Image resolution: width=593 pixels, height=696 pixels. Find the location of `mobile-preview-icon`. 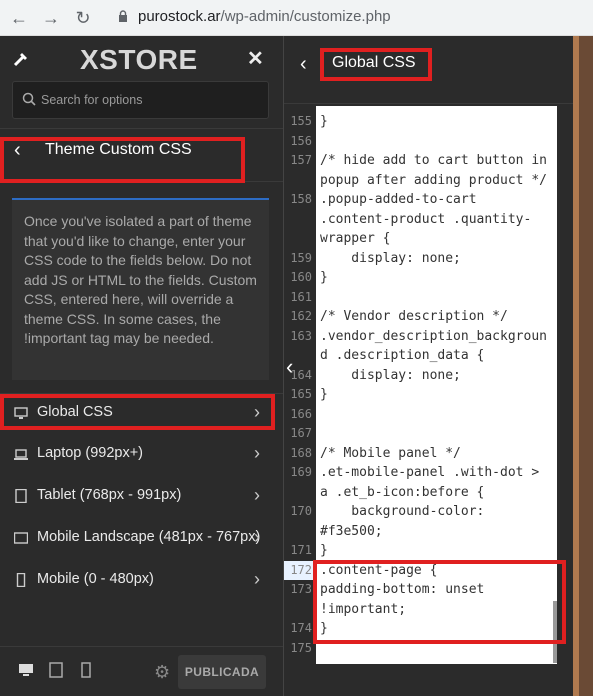

mobile-preview-icon is located at coordinates (86, 670).